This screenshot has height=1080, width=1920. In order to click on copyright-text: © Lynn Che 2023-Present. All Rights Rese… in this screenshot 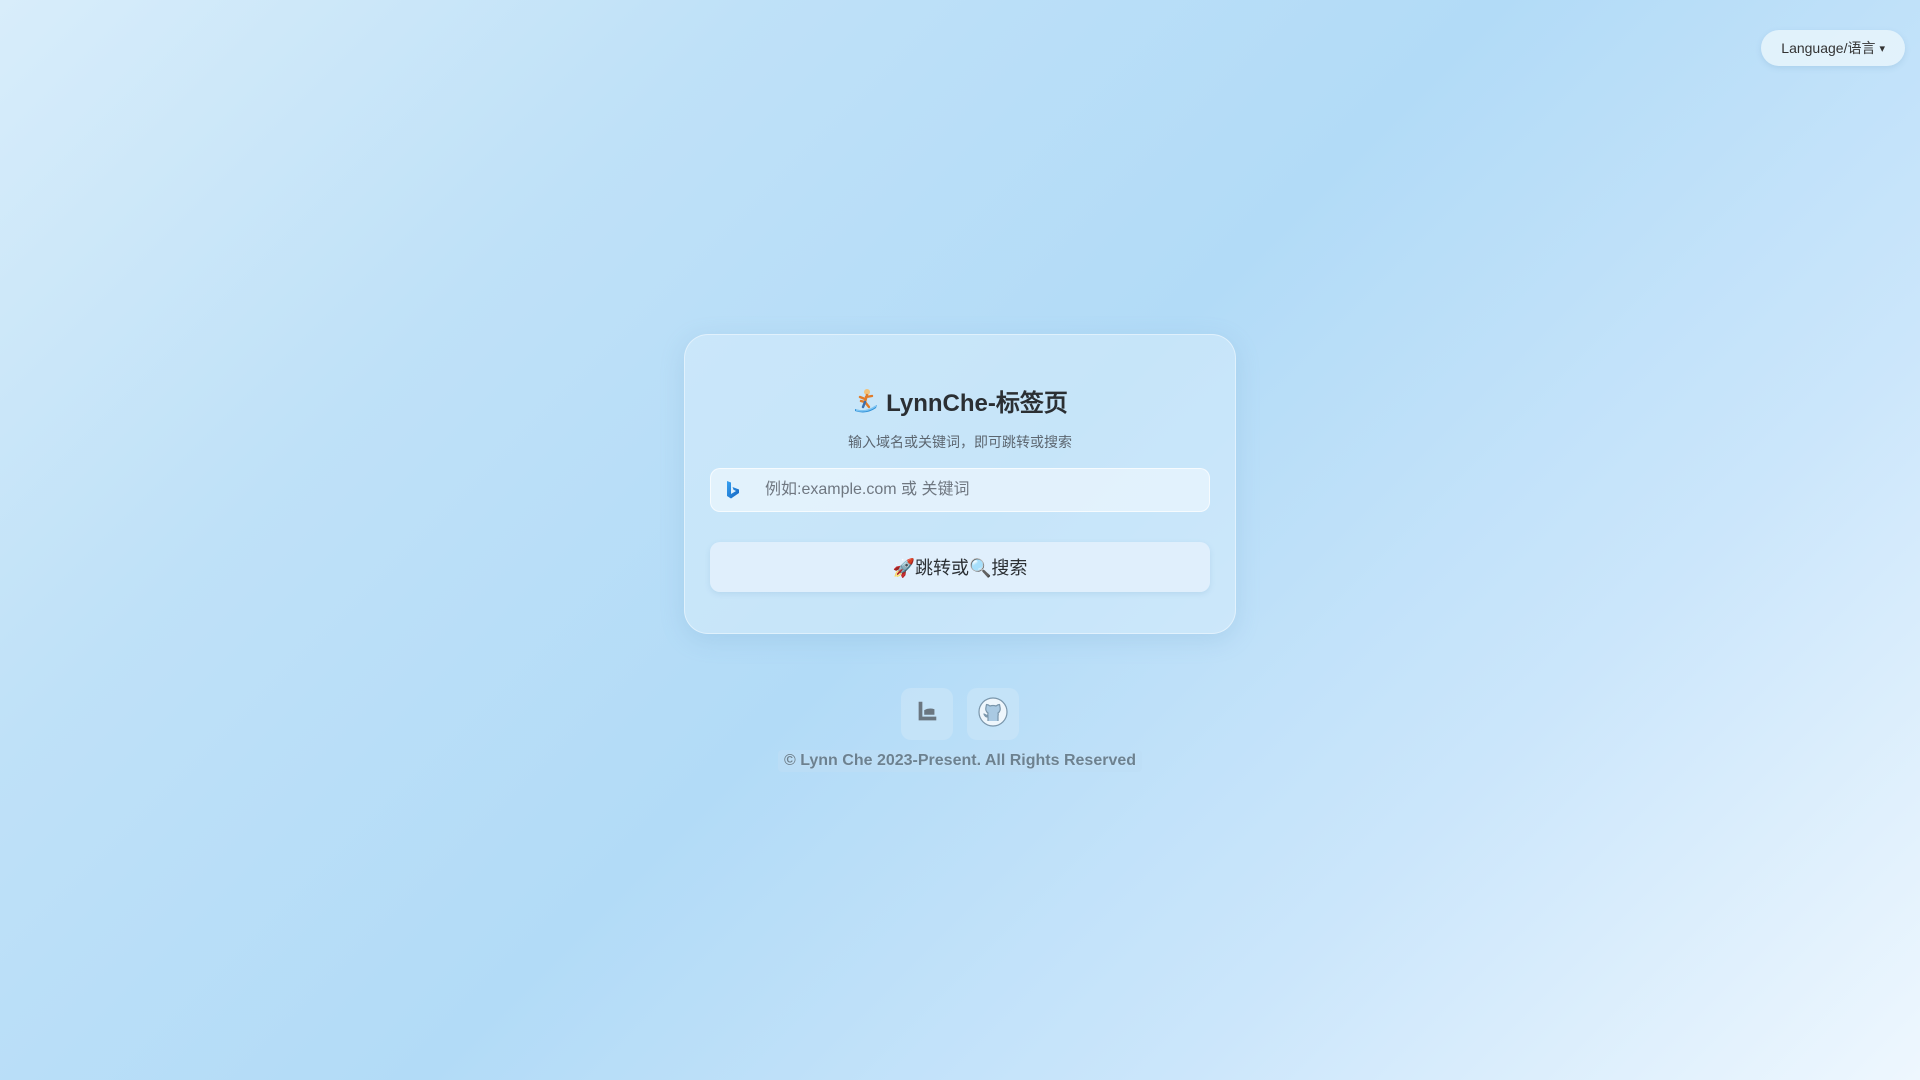, I will do `click(960, 761)`.